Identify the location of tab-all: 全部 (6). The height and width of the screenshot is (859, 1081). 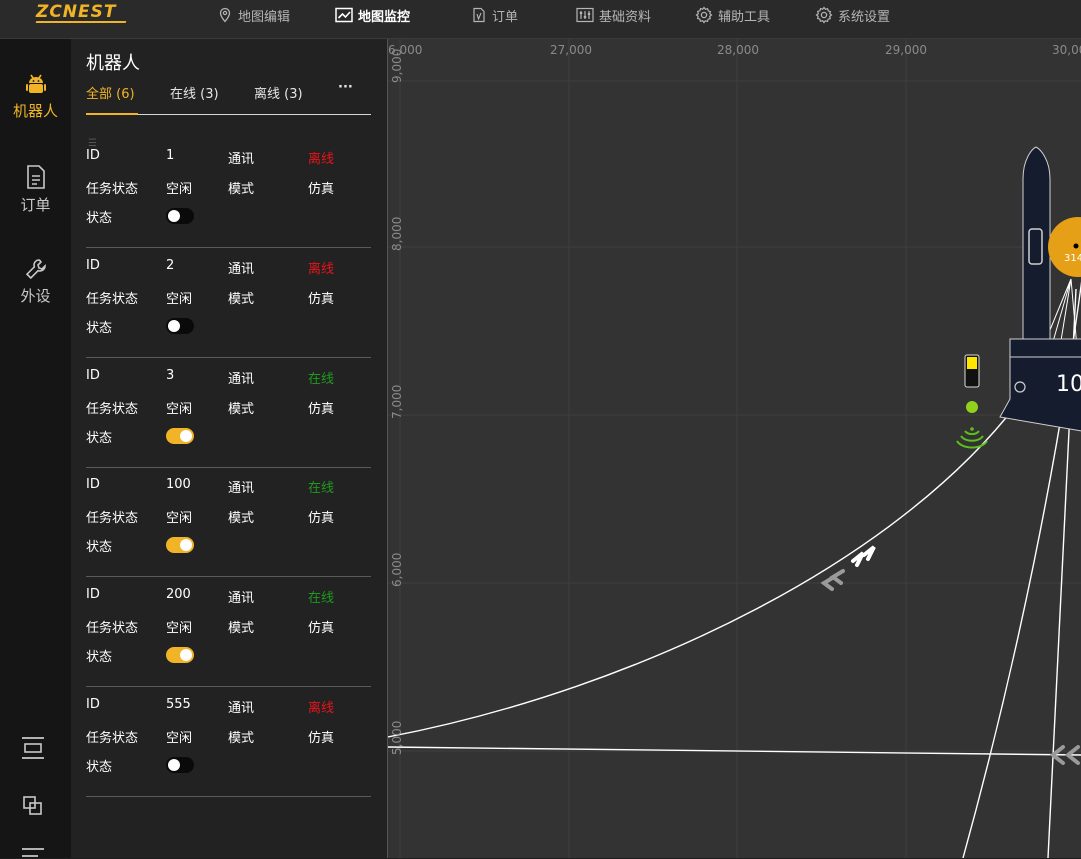
(110, 92).